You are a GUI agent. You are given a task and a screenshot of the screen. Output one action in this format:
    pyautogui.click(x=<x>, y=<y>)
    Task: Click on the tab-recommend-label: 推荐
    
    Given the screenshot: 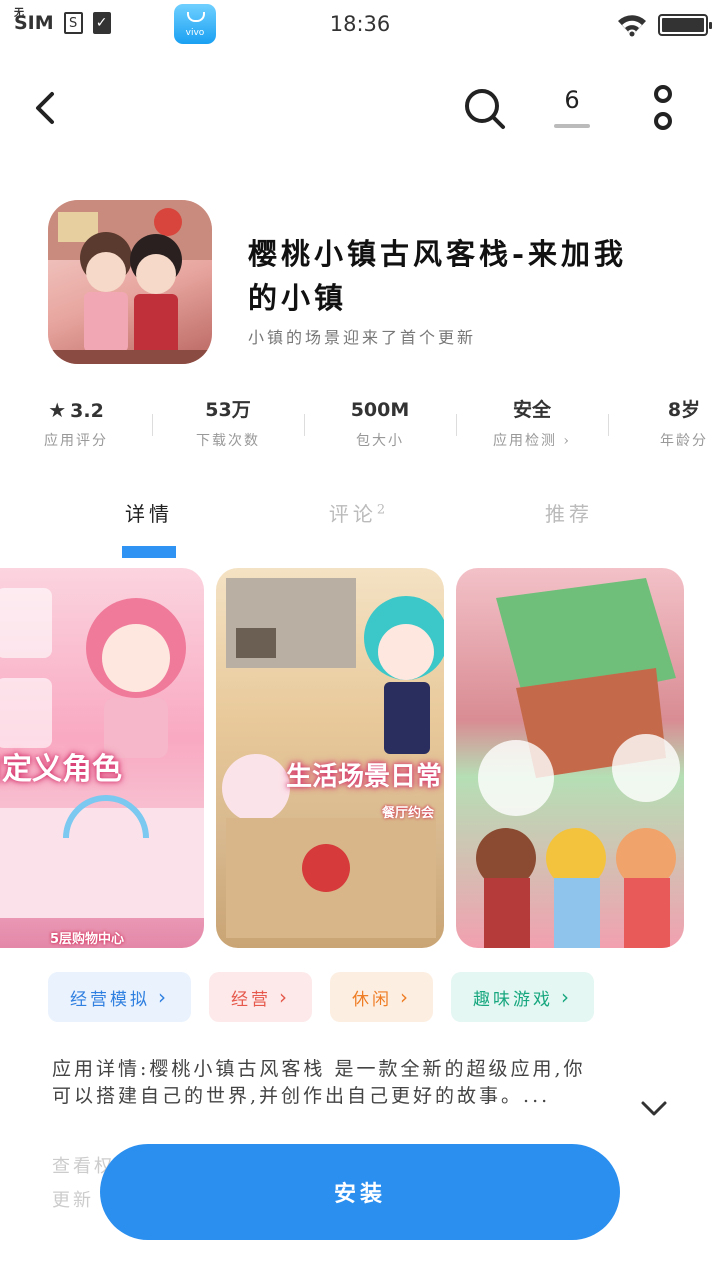 What is the action you would take?
    pyautogui.click(x=569, y=514)
    